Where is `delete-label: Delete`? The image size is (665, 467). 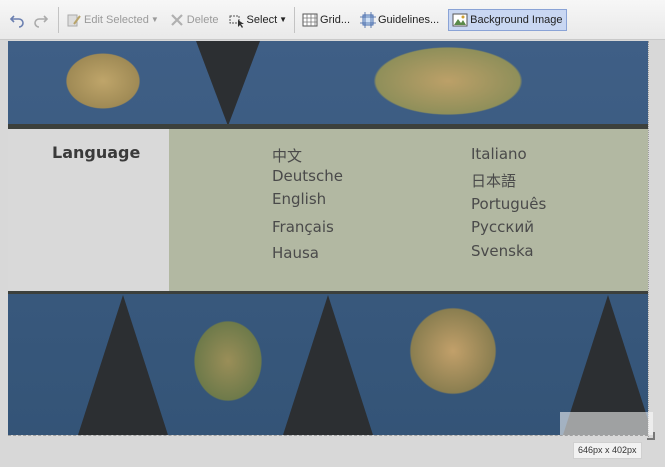 delete-label: Delete is located at coordinates (202, 19).